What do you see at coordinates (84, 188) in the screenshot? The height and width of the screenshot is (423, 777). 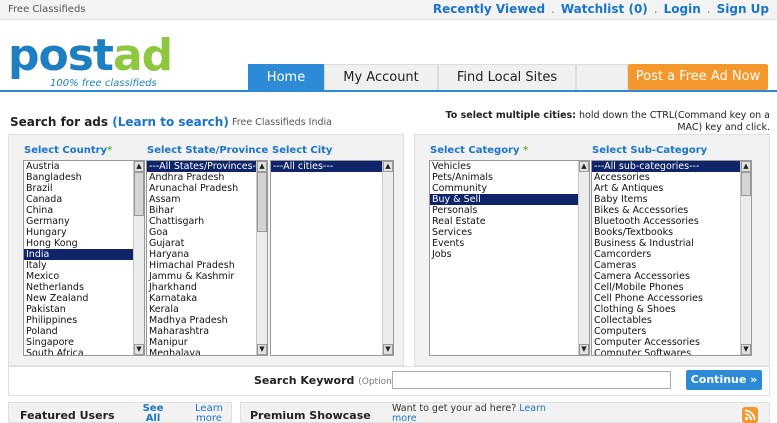 I see `list-option: Brazil` at bounding box center [84, 188].